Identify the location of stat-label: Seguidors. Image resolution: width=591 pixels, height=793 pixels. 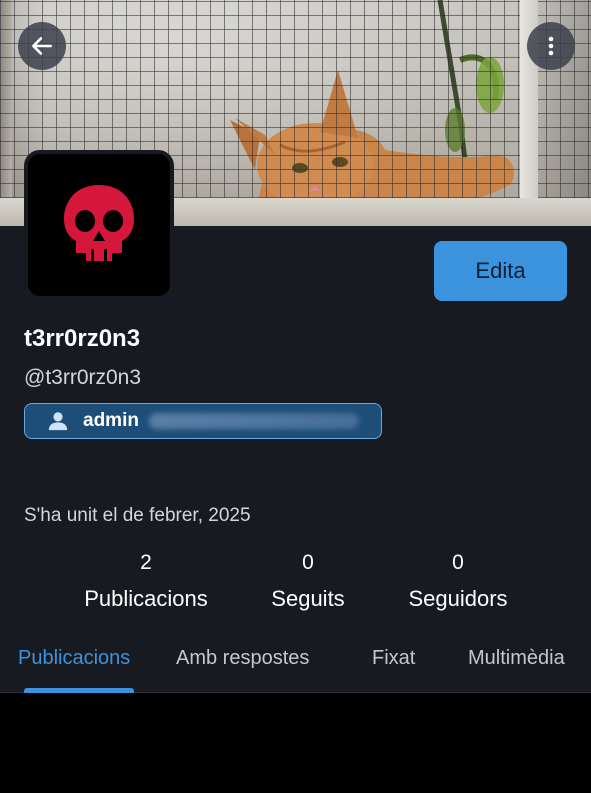
(458, 598).